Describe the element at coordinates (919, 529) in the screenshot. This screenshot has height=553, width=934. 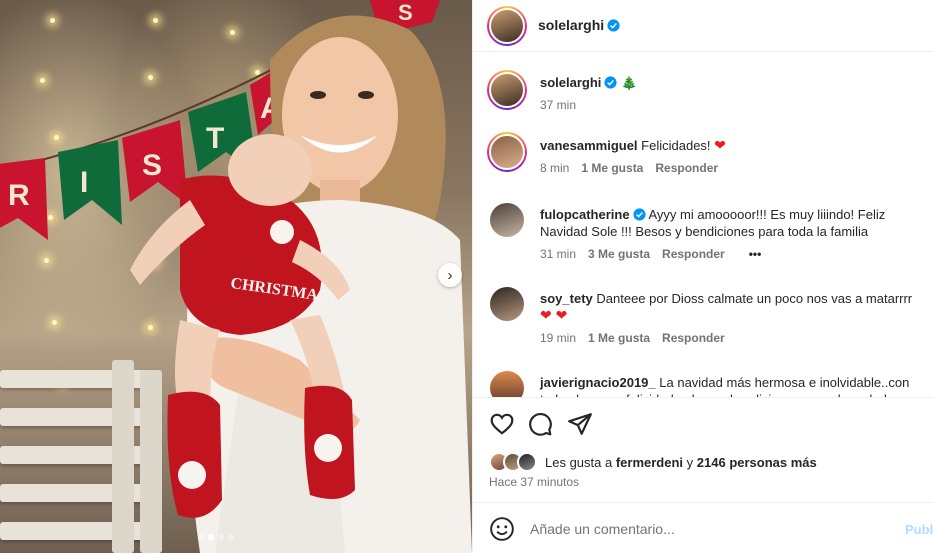
I see `post-comment-button: Publicar` at that location.